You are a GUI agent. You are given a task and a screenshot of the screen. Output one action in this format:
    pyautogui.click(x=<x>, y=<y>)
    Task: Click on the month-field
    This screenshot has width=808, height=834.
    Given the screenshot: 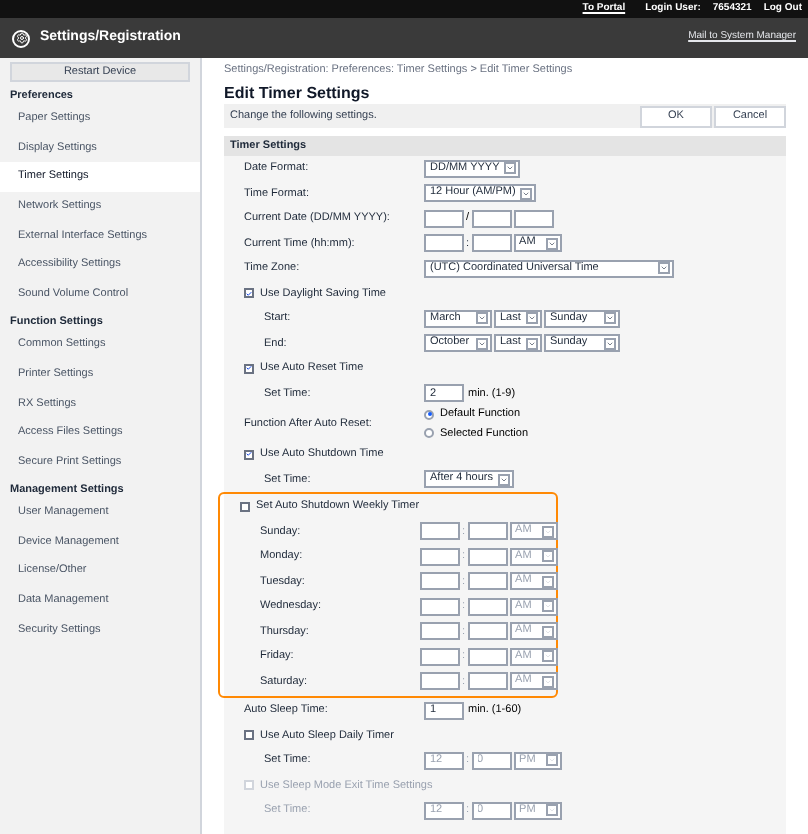 What is the action you would take?
    pyautogui.click(x=491, y=218)
    